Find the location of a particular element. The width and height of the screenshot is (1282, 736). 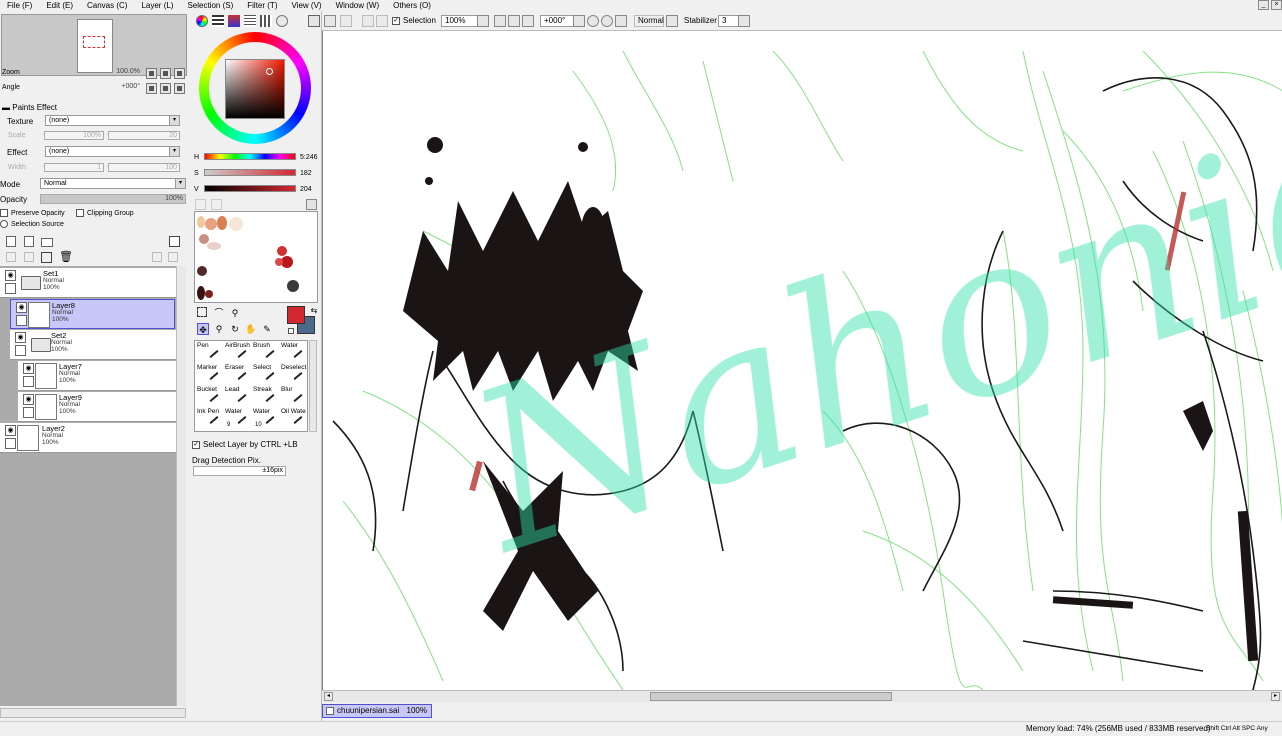

rgb-sliders-icon is located at coordinates (218, 21).